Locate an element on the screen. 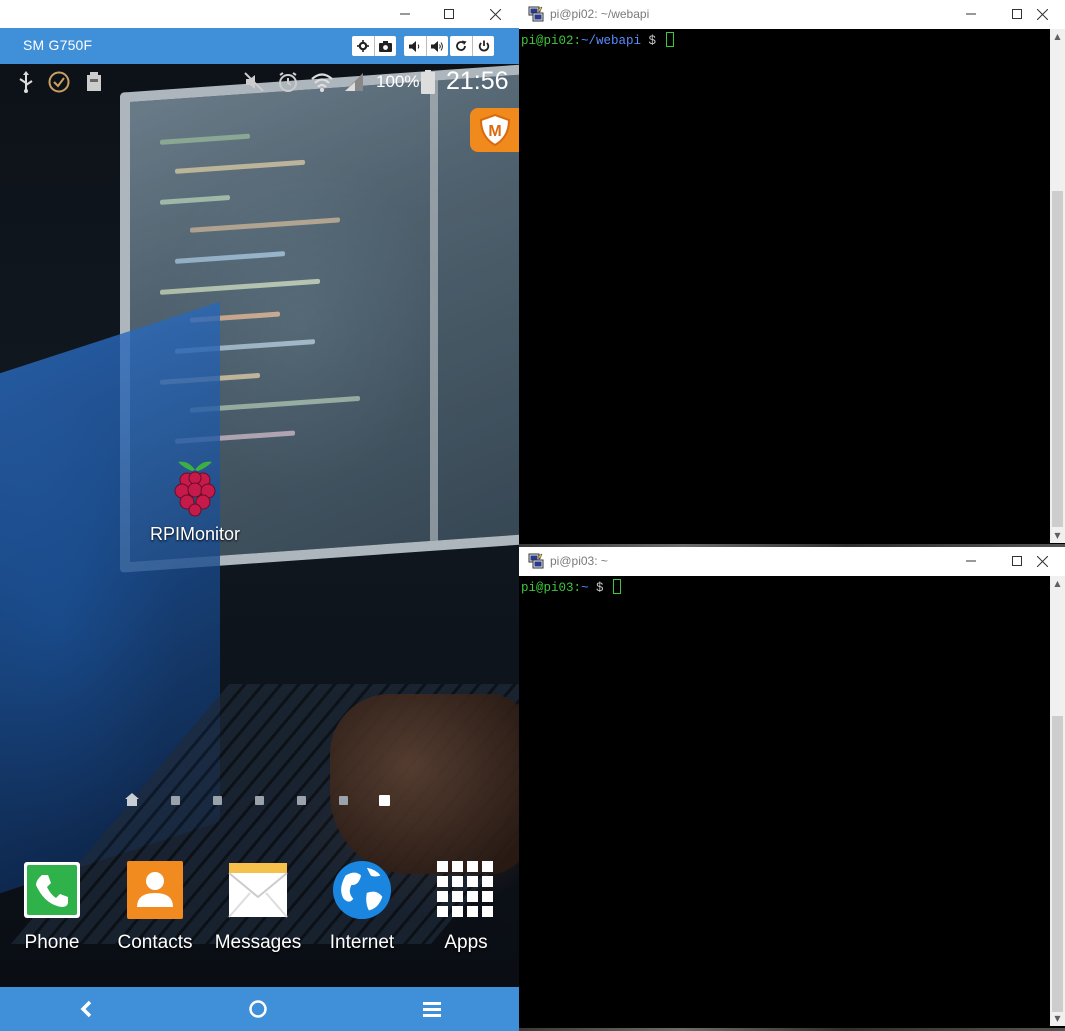  power-icon is located at coordinates (483, 46).